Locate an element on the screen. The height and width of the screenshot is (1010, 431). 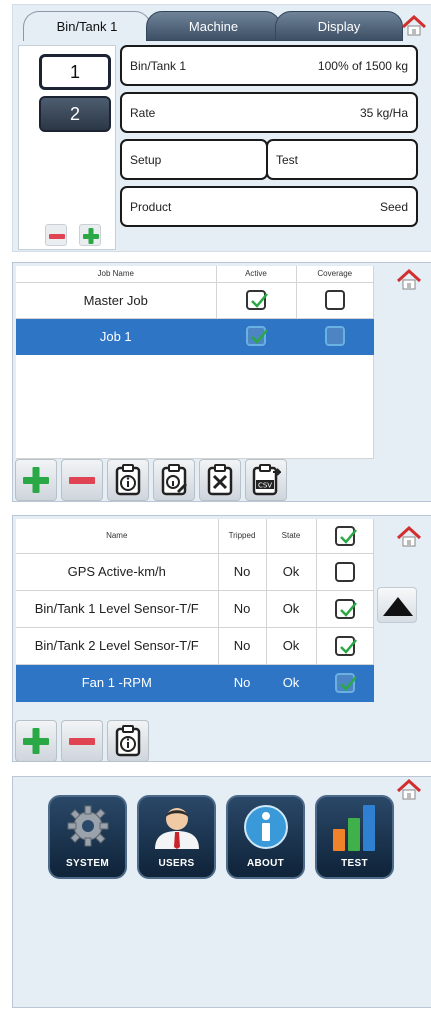
add-alarm-button is located at coordinates (36, 741).